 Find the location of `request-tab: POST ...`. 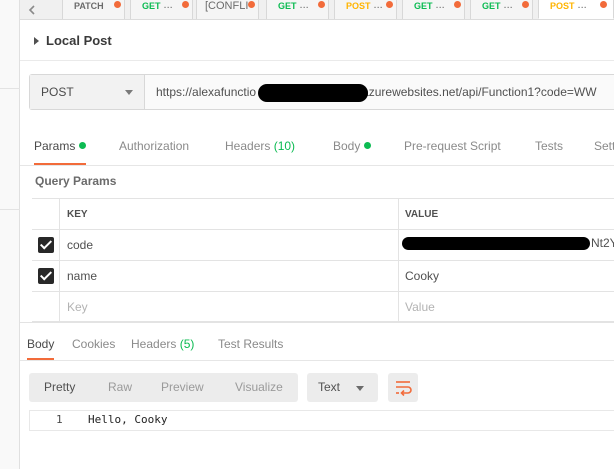

request-tab: POST ... is located at coordinates (365, 9).